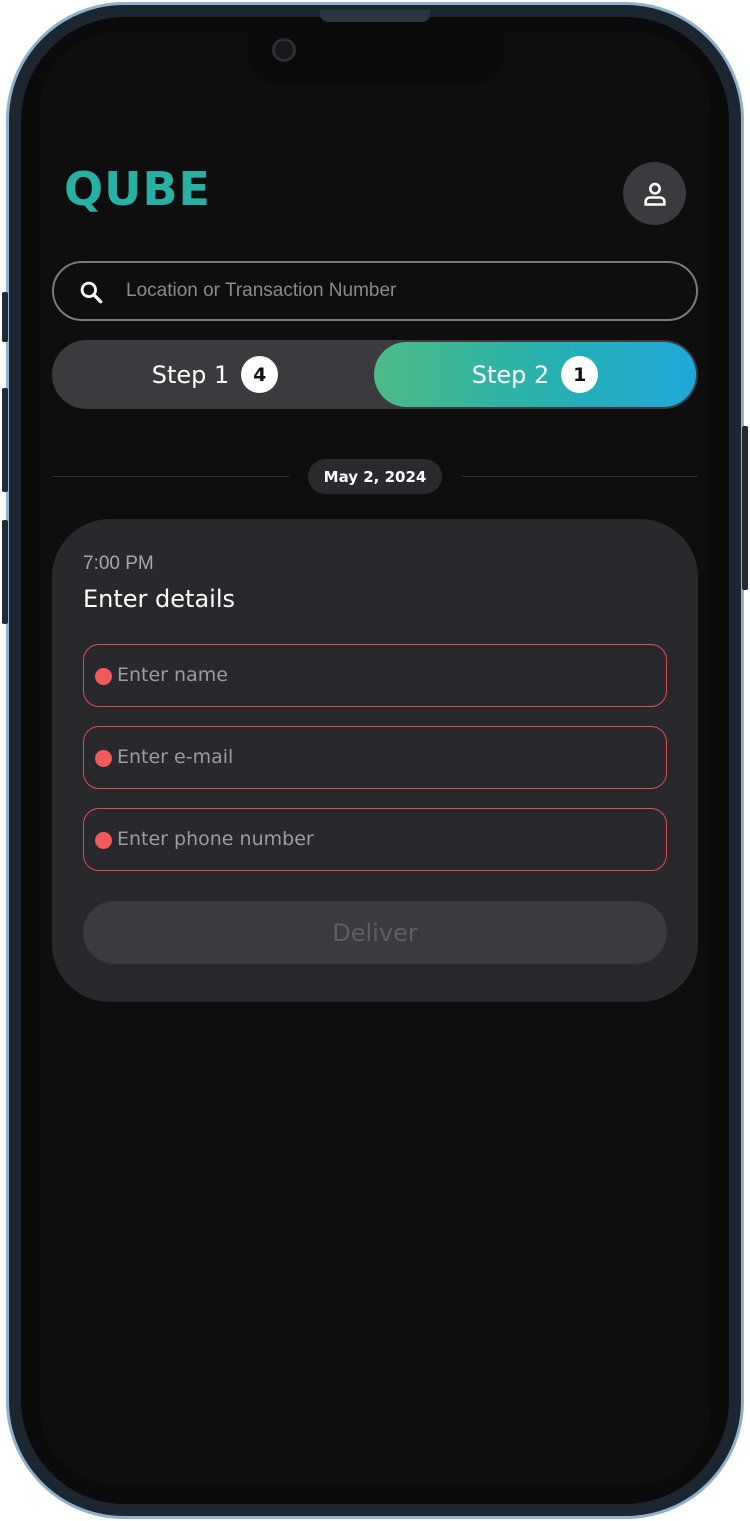 The width and height of the screenshot is (750, 1521). I want to click on name-input, so click(382, 675).